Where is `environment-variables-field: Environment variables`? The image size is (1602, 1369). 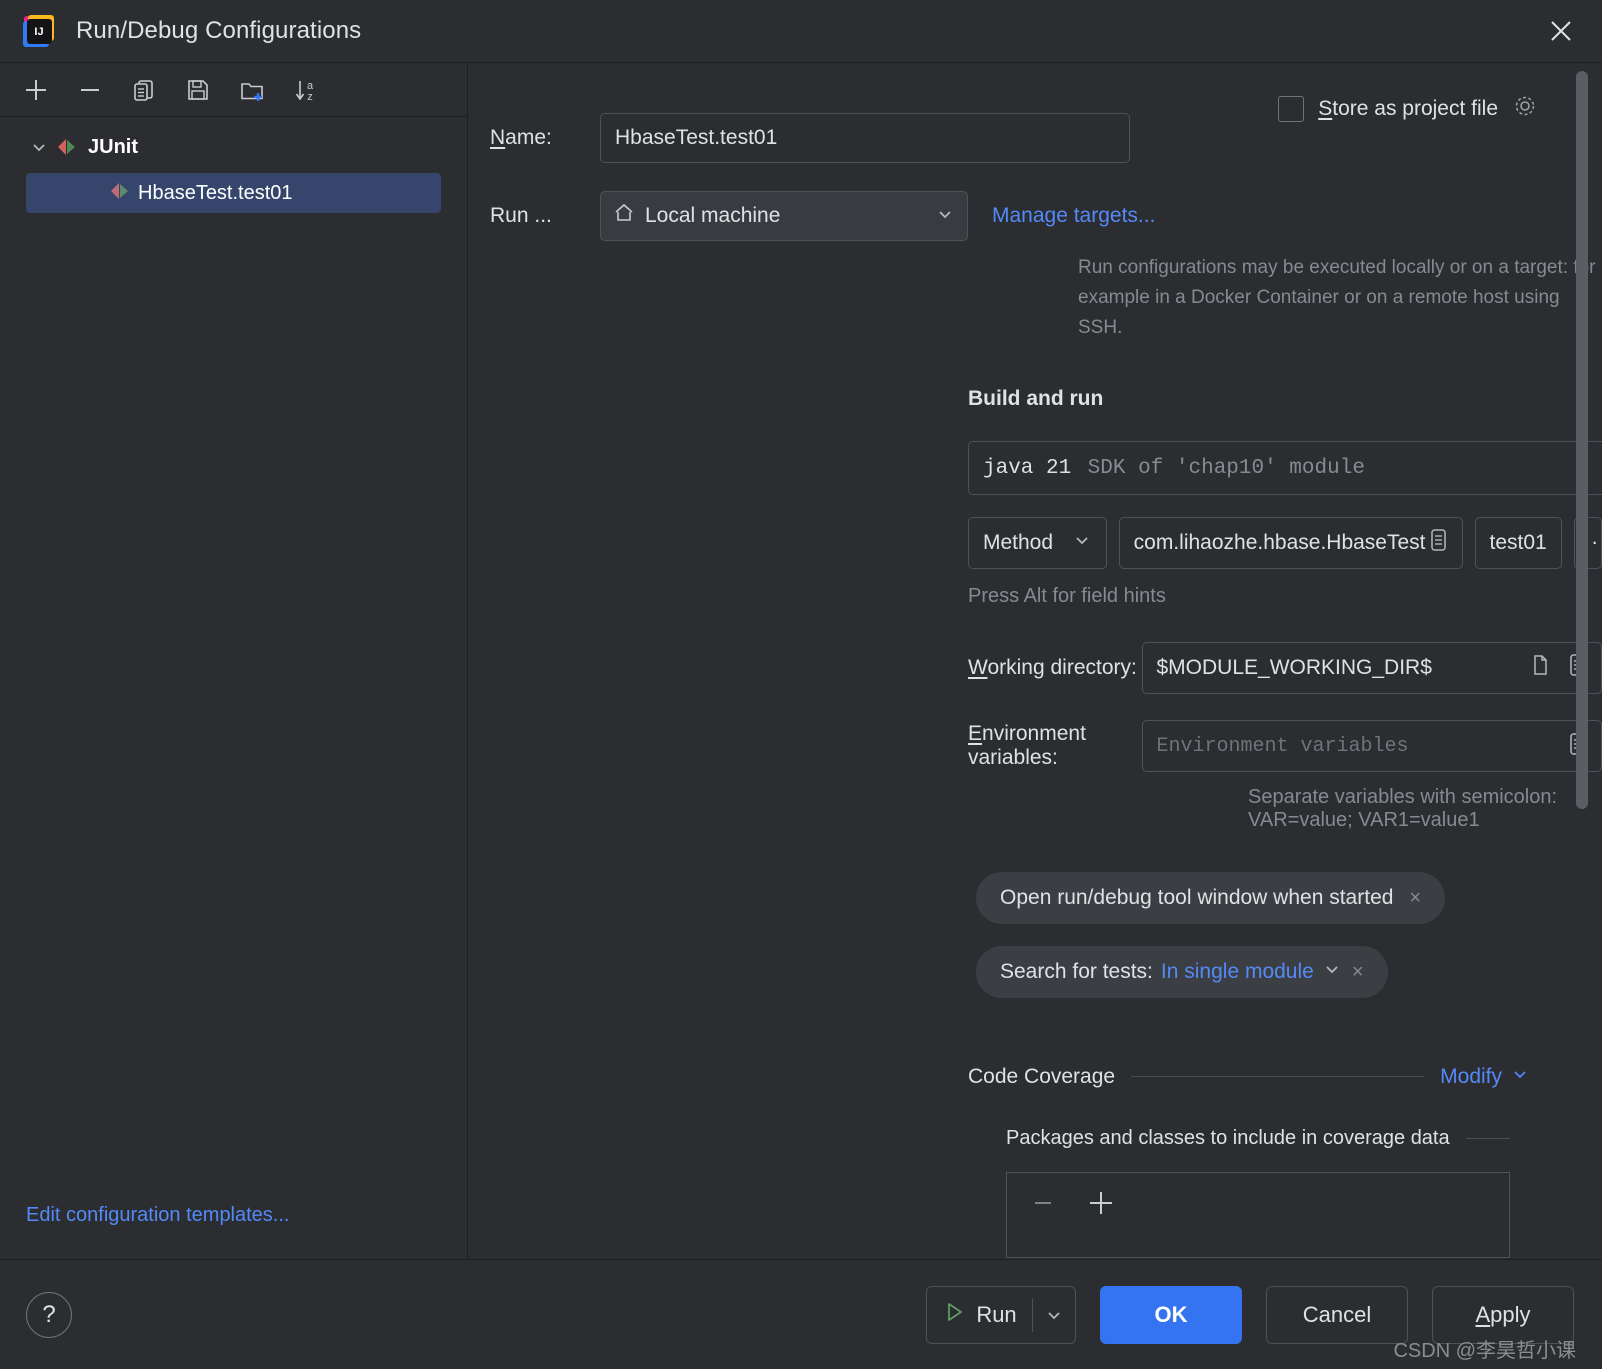
environment-variables-field: Environment variables is located at coordinates (1371, 746).